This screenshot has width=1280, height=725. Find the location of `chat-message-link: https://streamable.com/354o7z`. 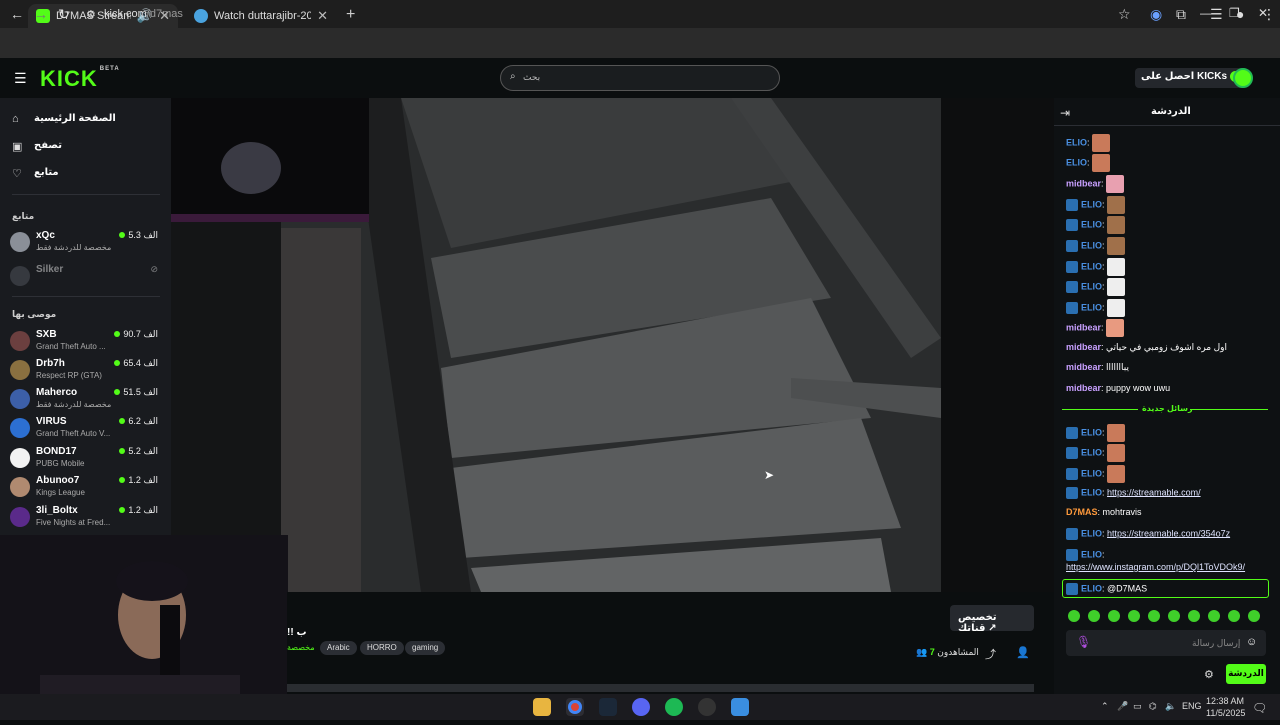

chat-message-link: https://streamable.com/354o7z is located at coordinates (1168, 533).